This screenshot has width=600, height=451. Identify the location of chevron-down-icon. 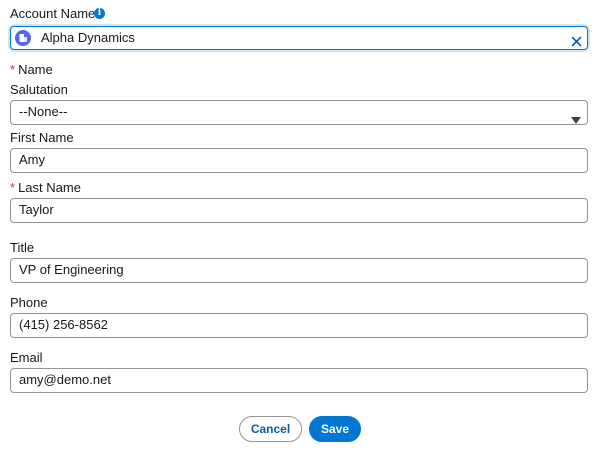
(576, 120).